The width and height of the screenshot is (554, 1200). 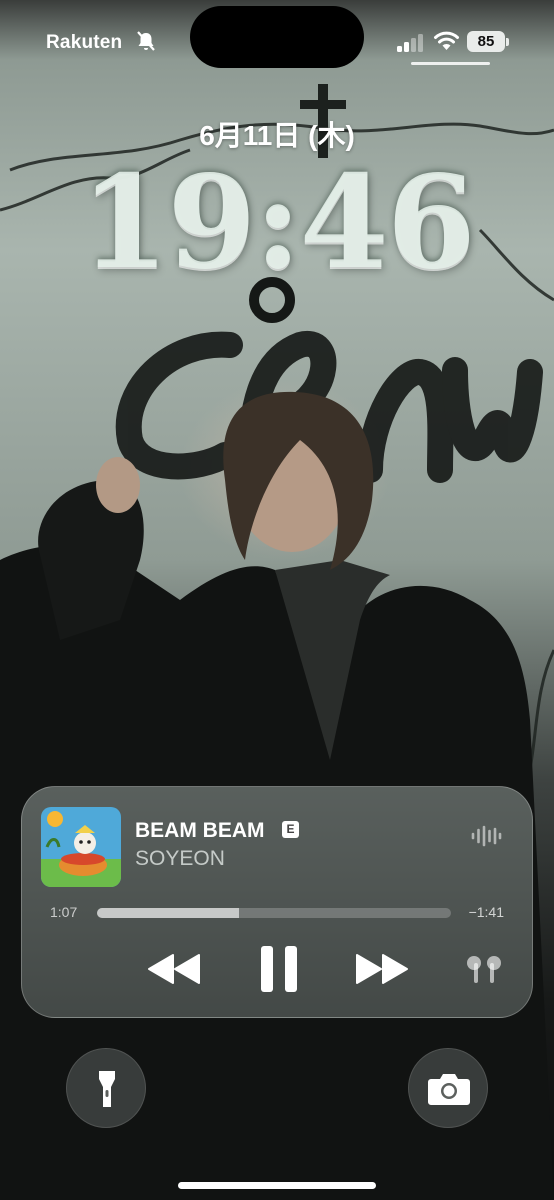 I want to click on cellular-signal-icon, so click(x=410, y=43).